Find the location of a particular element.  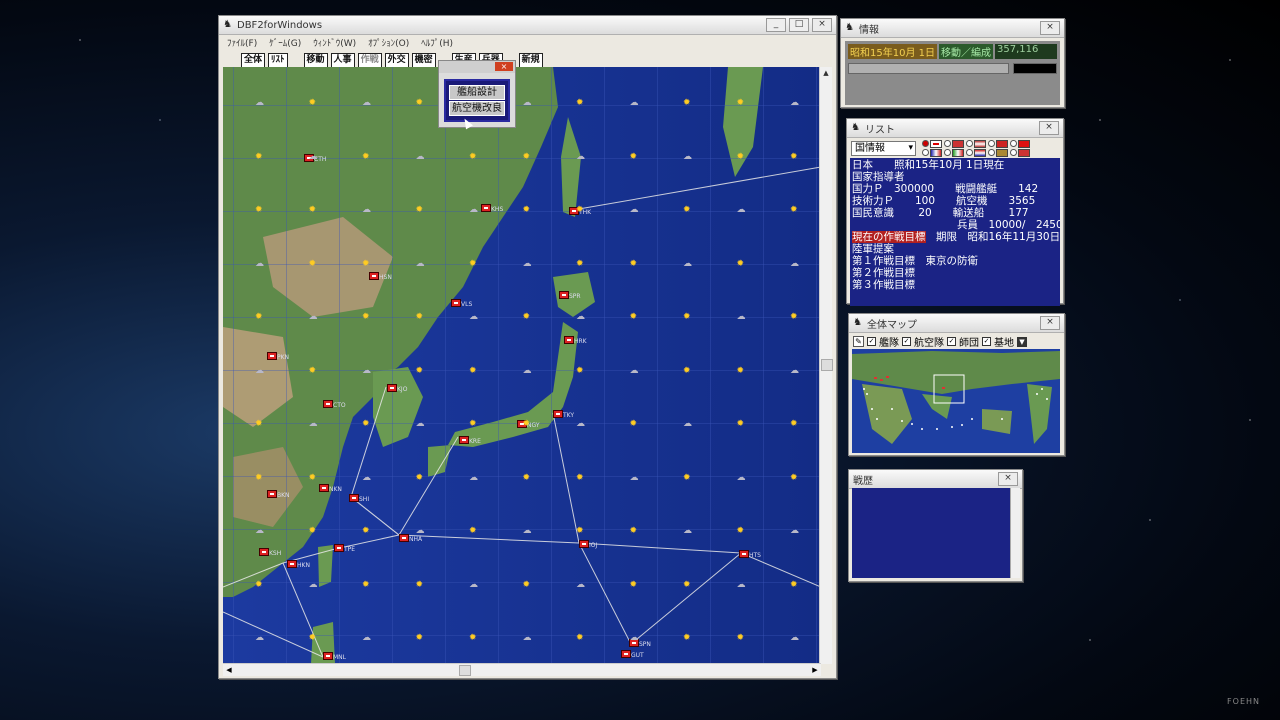

info-line-target2: 第２作戦目標 is located at coordinates (883, 273).